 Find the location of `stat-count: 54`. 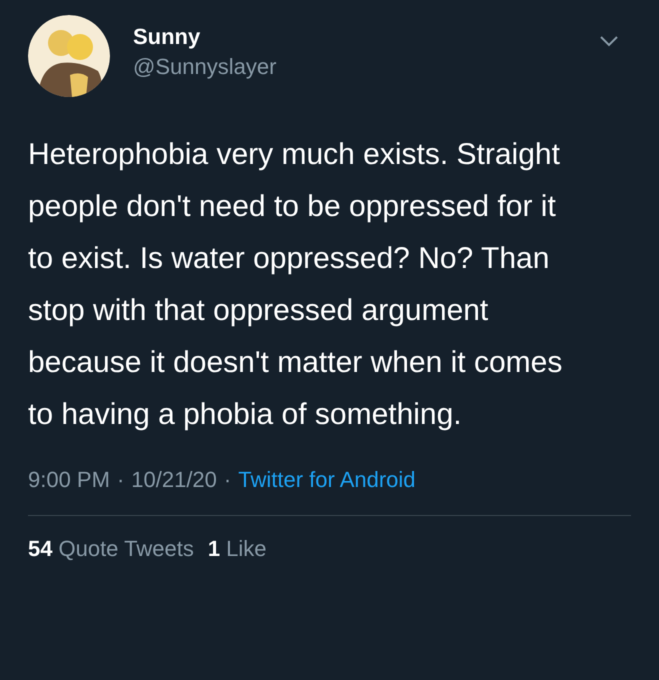

stat-count: 54 is located at coordinates (40, 549).